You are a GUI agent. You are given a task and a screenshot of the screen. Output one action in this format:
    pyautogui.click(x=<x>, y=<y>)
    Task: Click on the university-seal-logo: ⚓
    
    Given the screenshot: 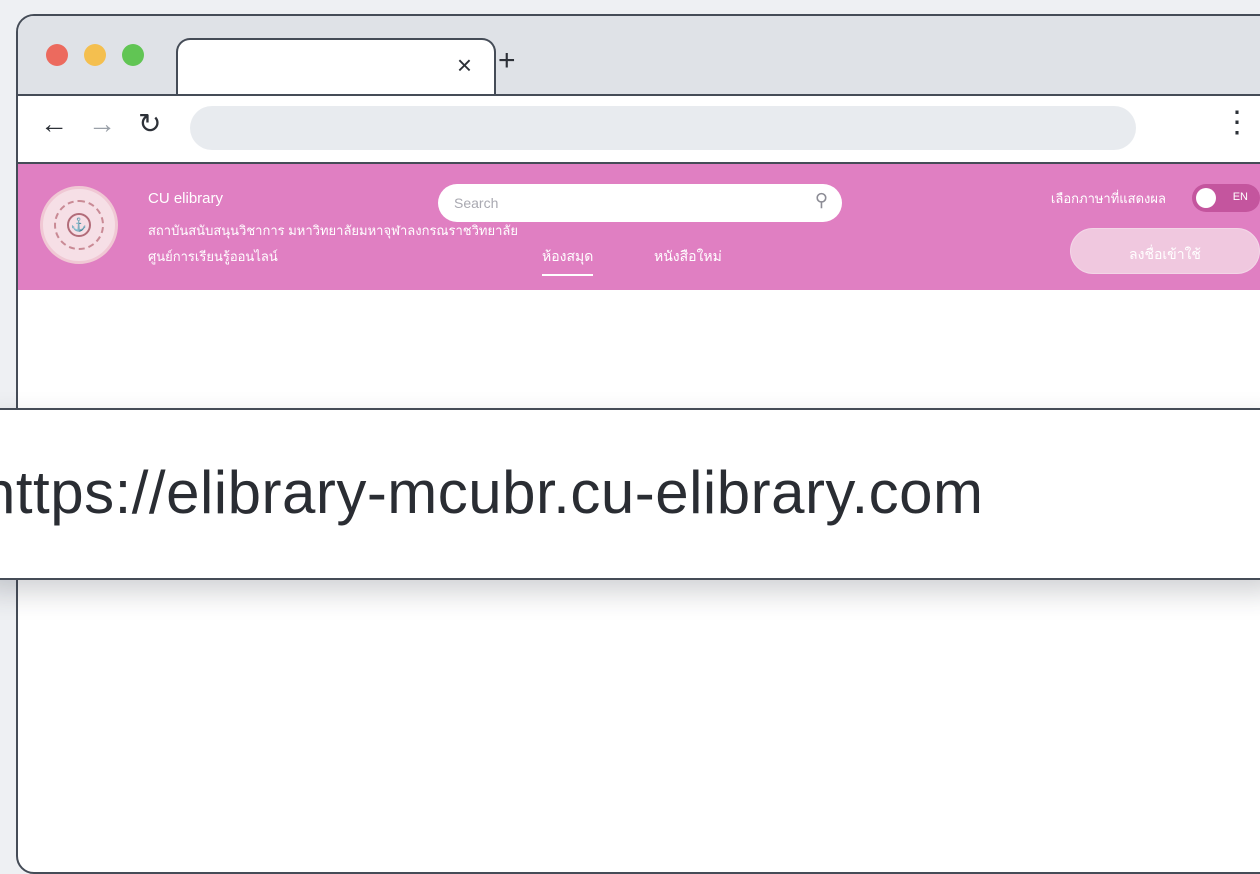 What is the action you would take?
    pyautogui.click(x=79, y=225)
    